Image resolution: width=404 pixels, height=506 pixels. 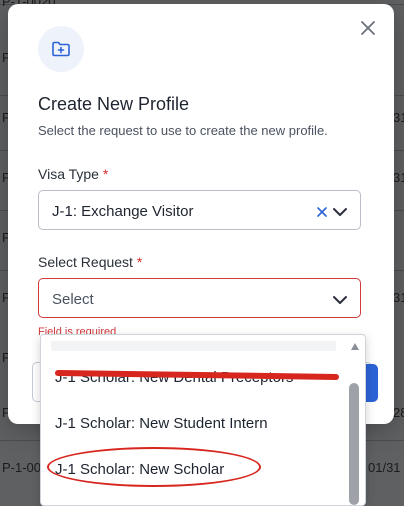 I want to click on folder-plus-icon, so click(x=61, y=49).